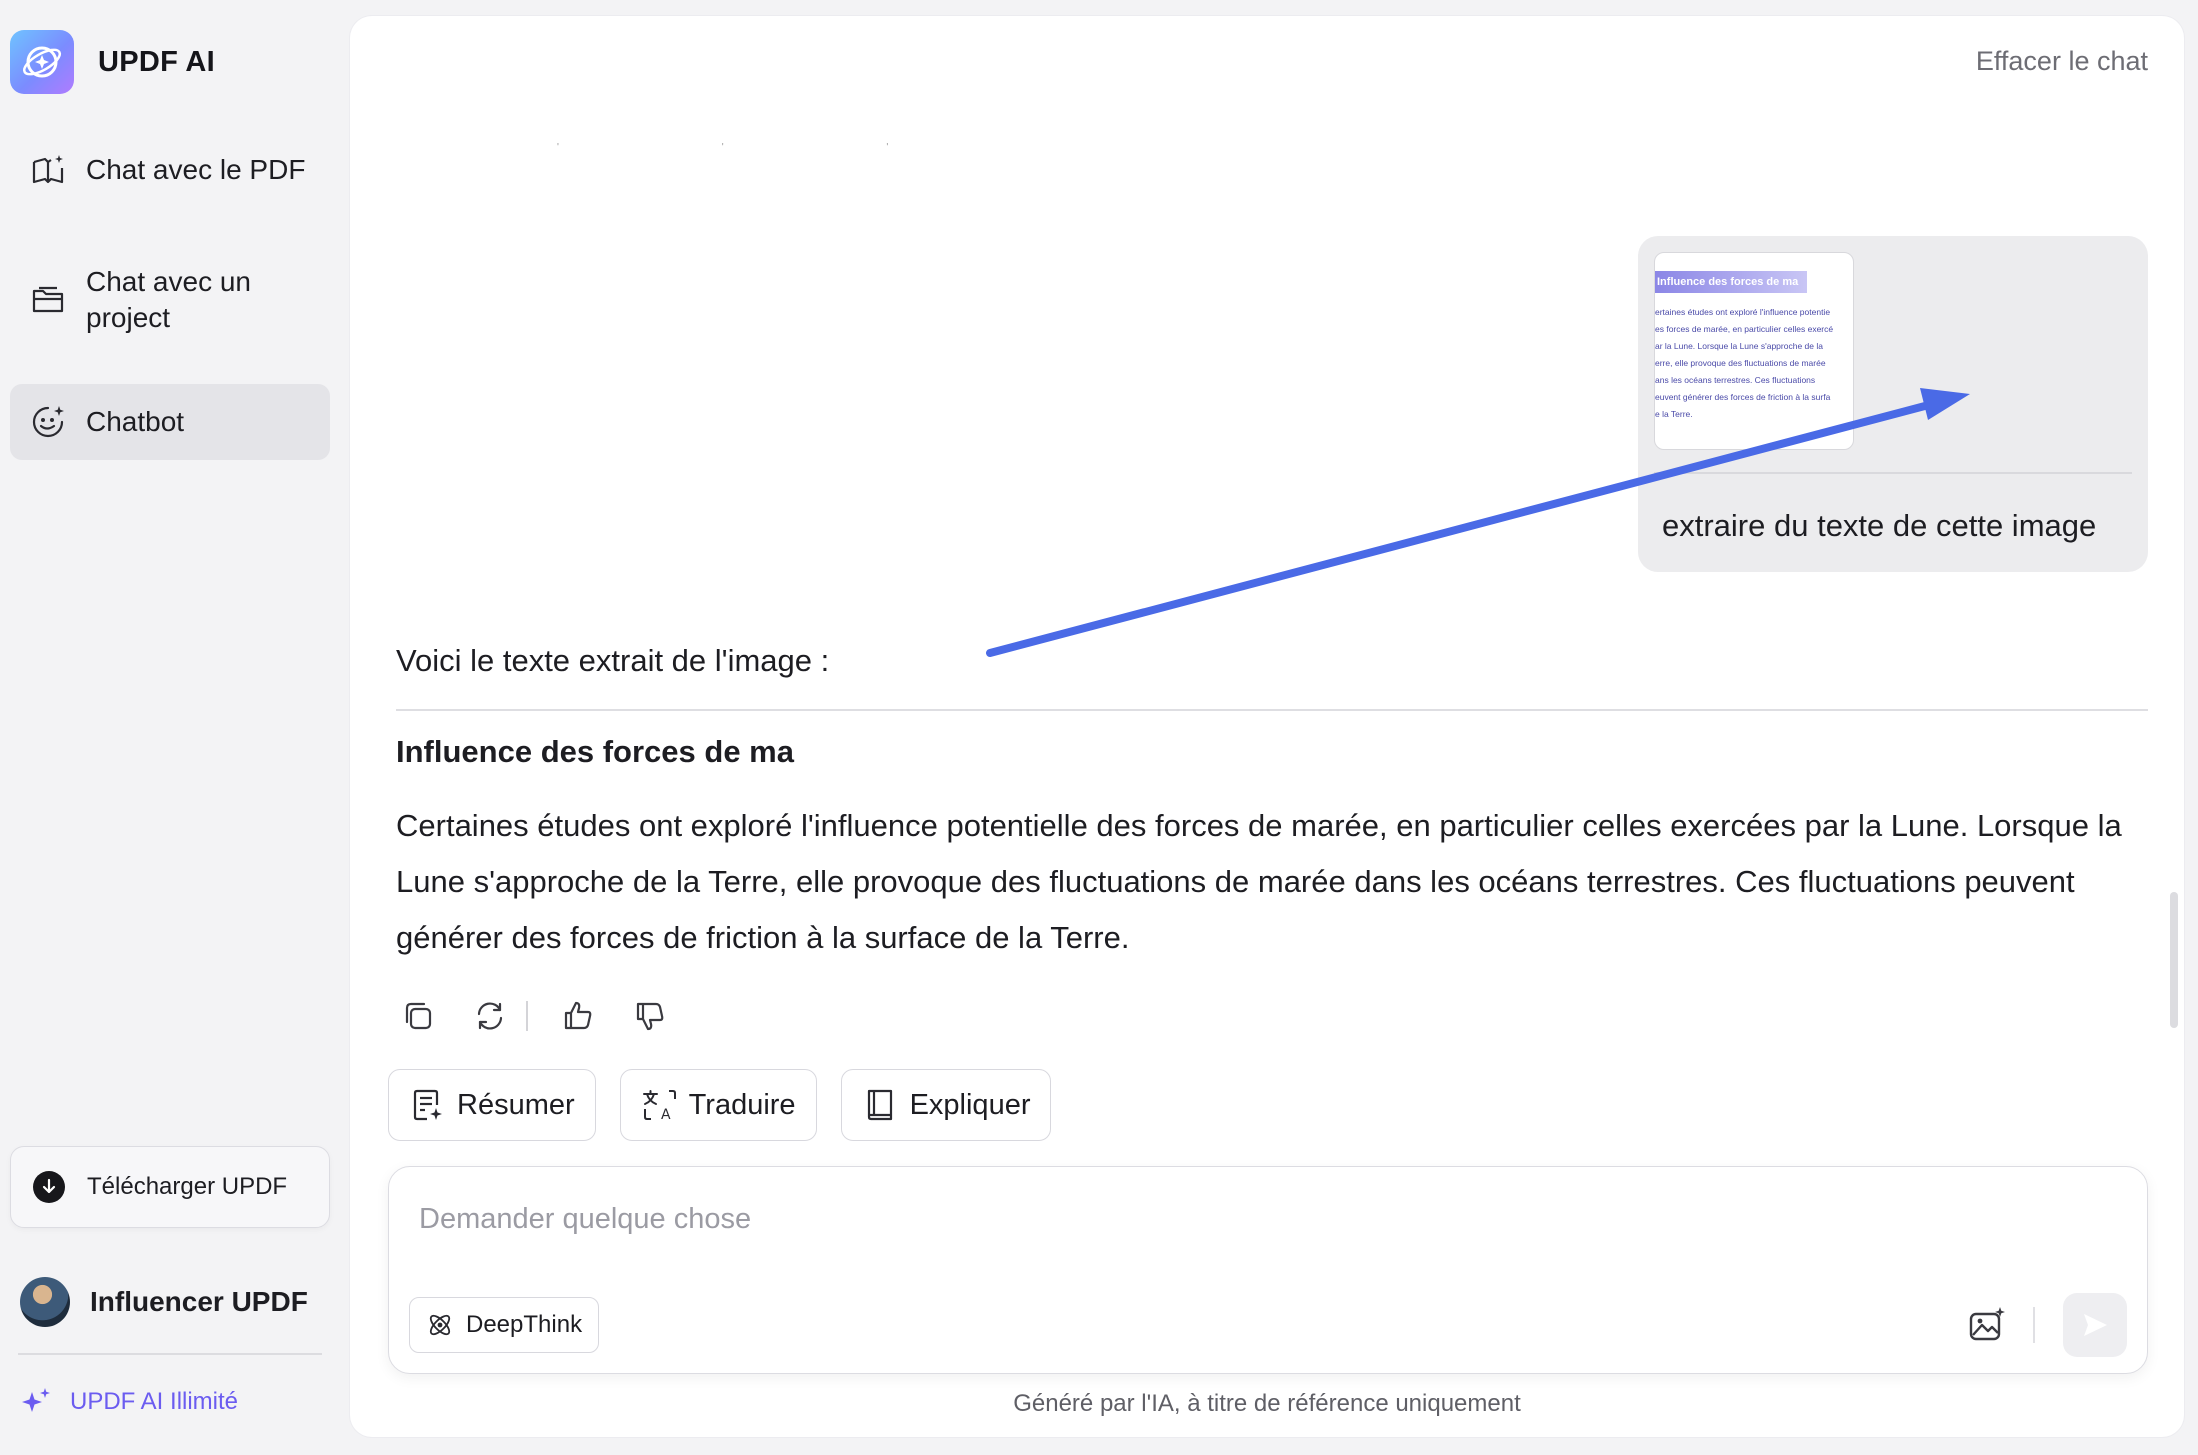 This screenshot has height=1455, width=2198. I want to click on thumbs-up-icon, so click(578, 1016).